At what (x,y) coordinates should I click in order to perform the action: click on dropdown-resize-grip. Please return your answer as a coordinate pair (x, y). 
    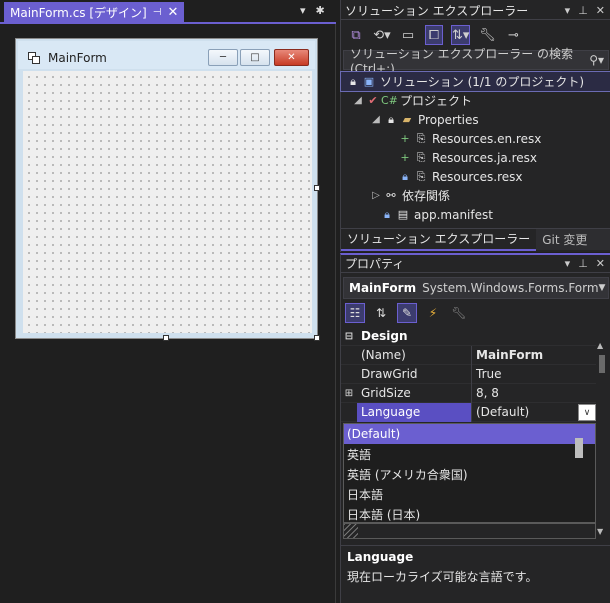
    Looking at the image, I should click on (469, 531).